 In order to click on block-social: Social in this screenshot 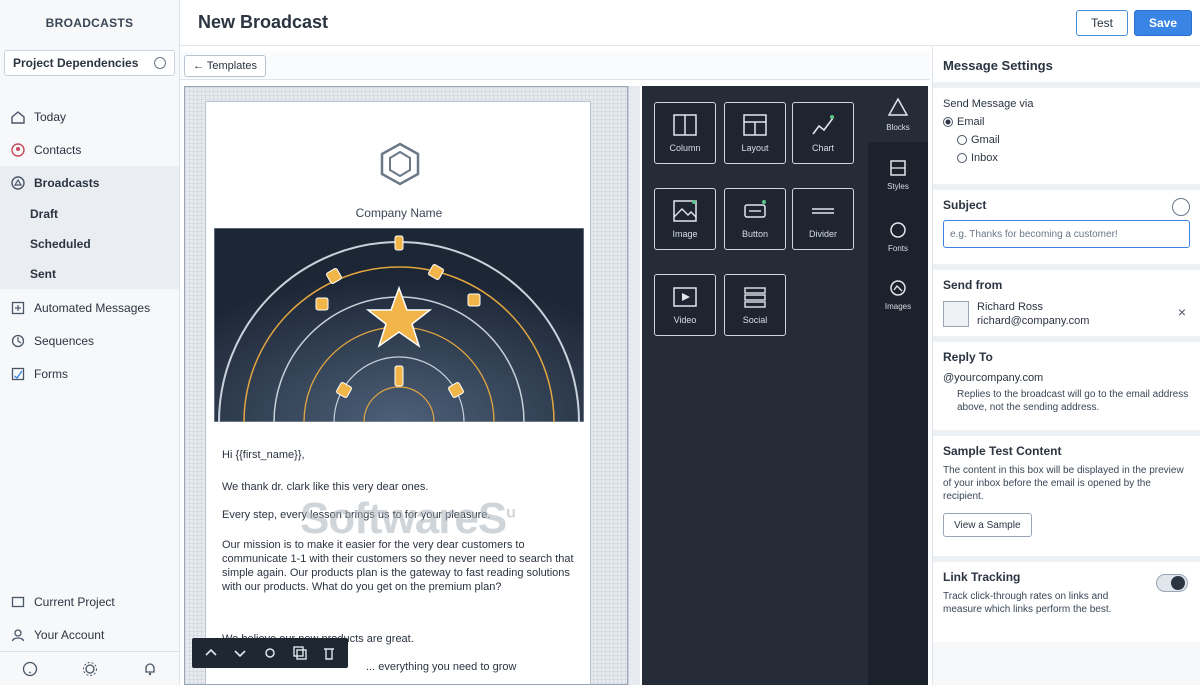, I will do `click(755, 305)`.